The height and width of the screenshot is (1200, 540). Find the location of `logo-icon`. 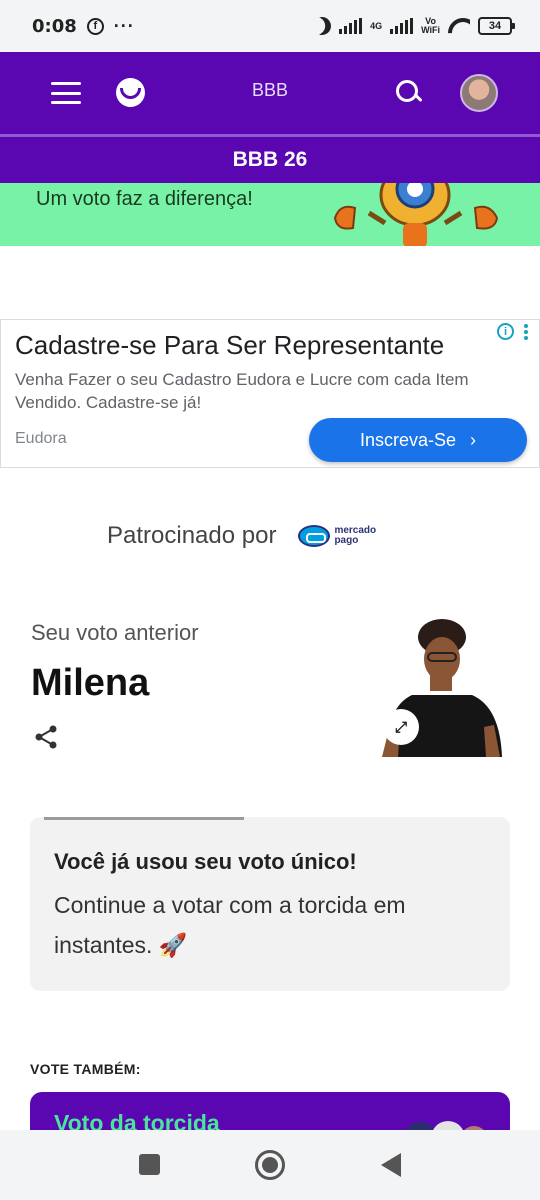

logo-icon is located at coordinates (130, 92).